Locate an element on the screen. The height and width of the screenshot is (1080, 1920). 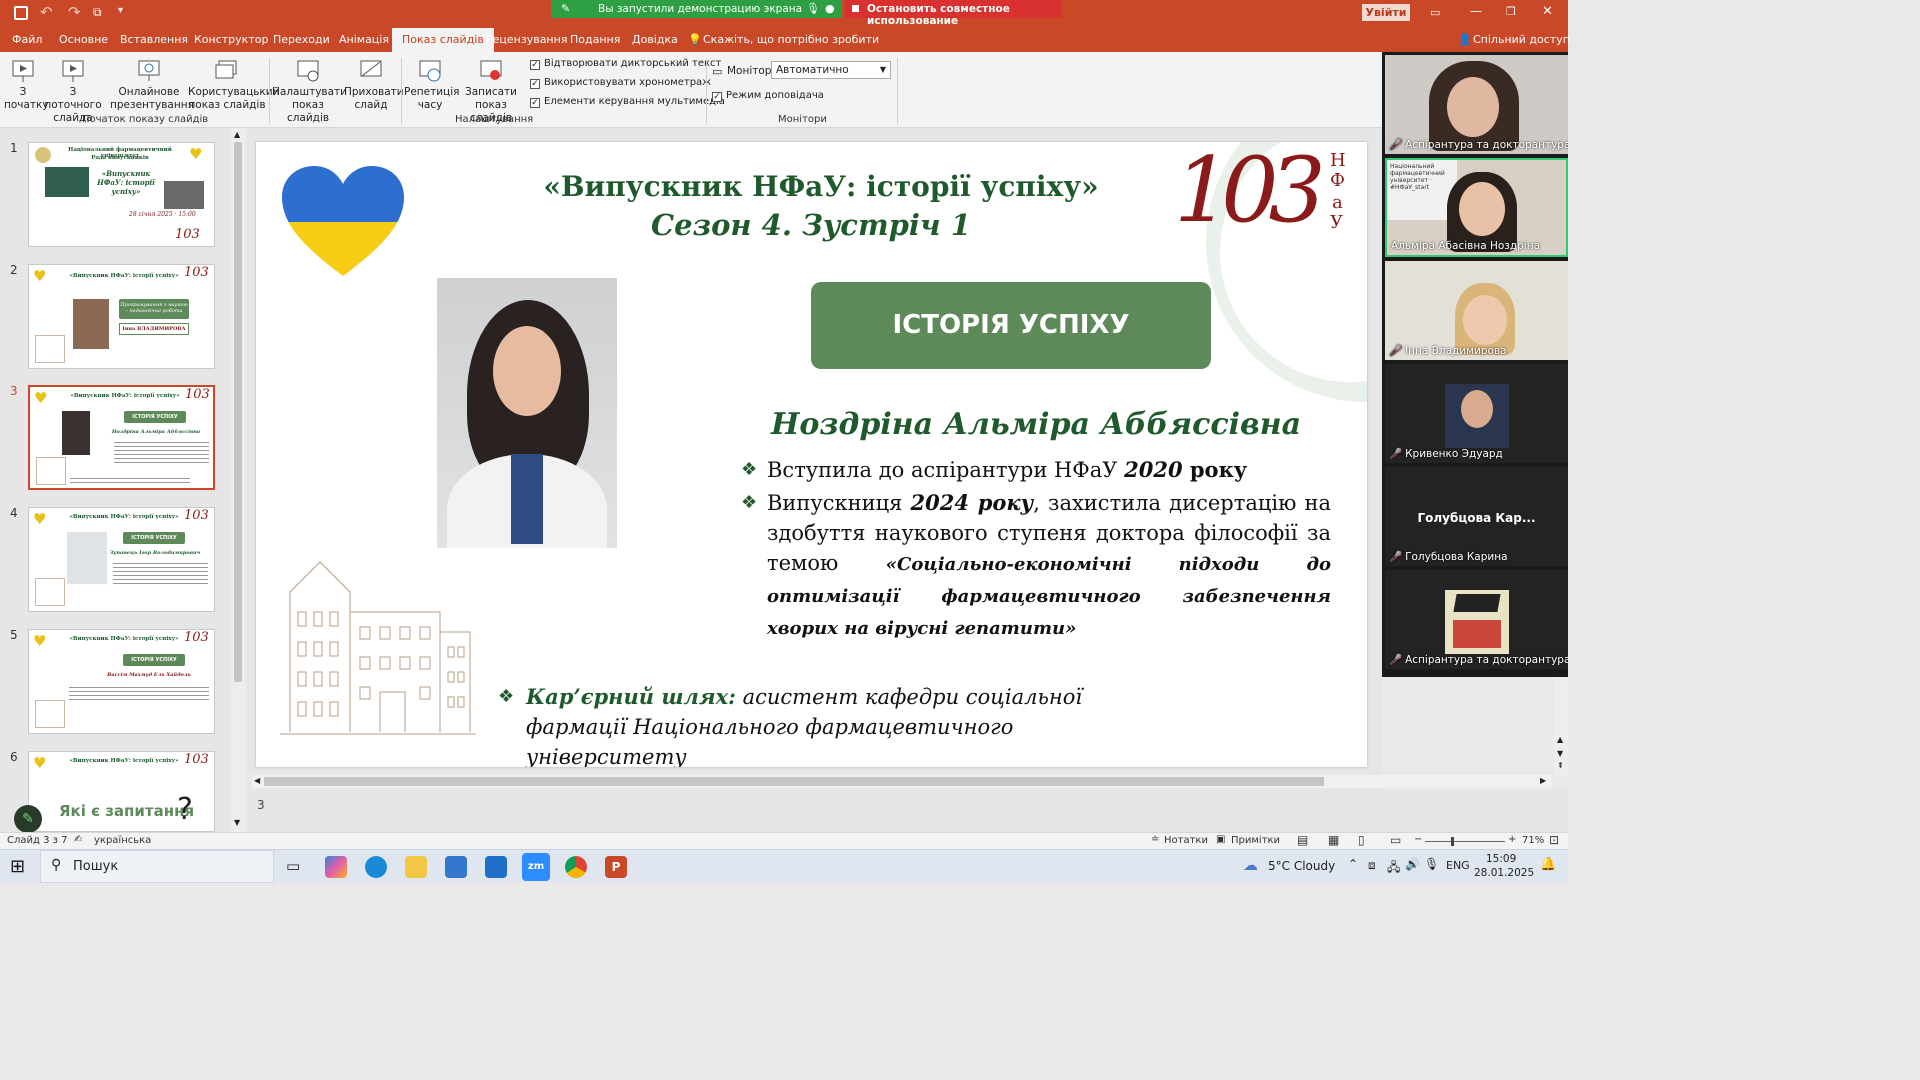
hide-slide-button: Приховати слайд is located at coordinates (374, 85).